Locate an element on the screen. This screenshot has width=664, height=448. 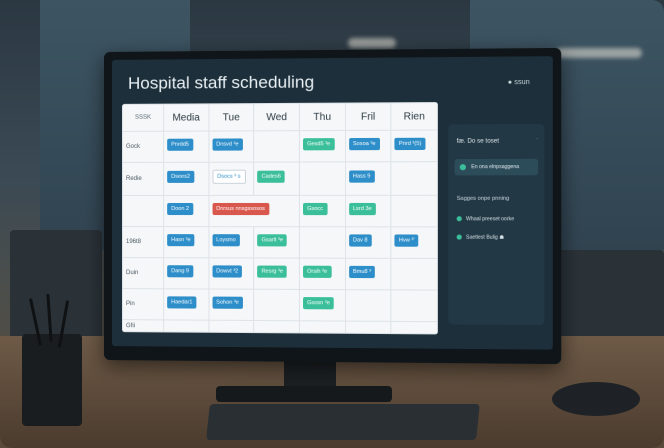
schedule-cell: Dav 8 is located at coordinates (368, 242).